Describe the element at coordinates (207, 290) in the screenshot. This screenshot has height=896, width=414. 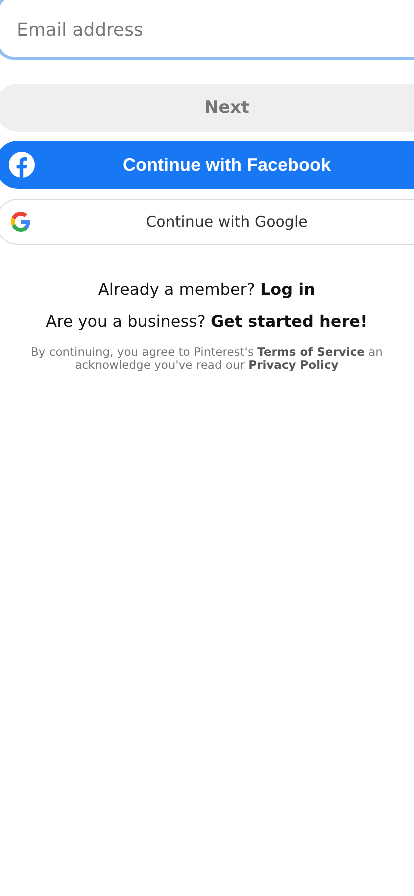
I see `login-prompt: Already a member? Log in` at that location.